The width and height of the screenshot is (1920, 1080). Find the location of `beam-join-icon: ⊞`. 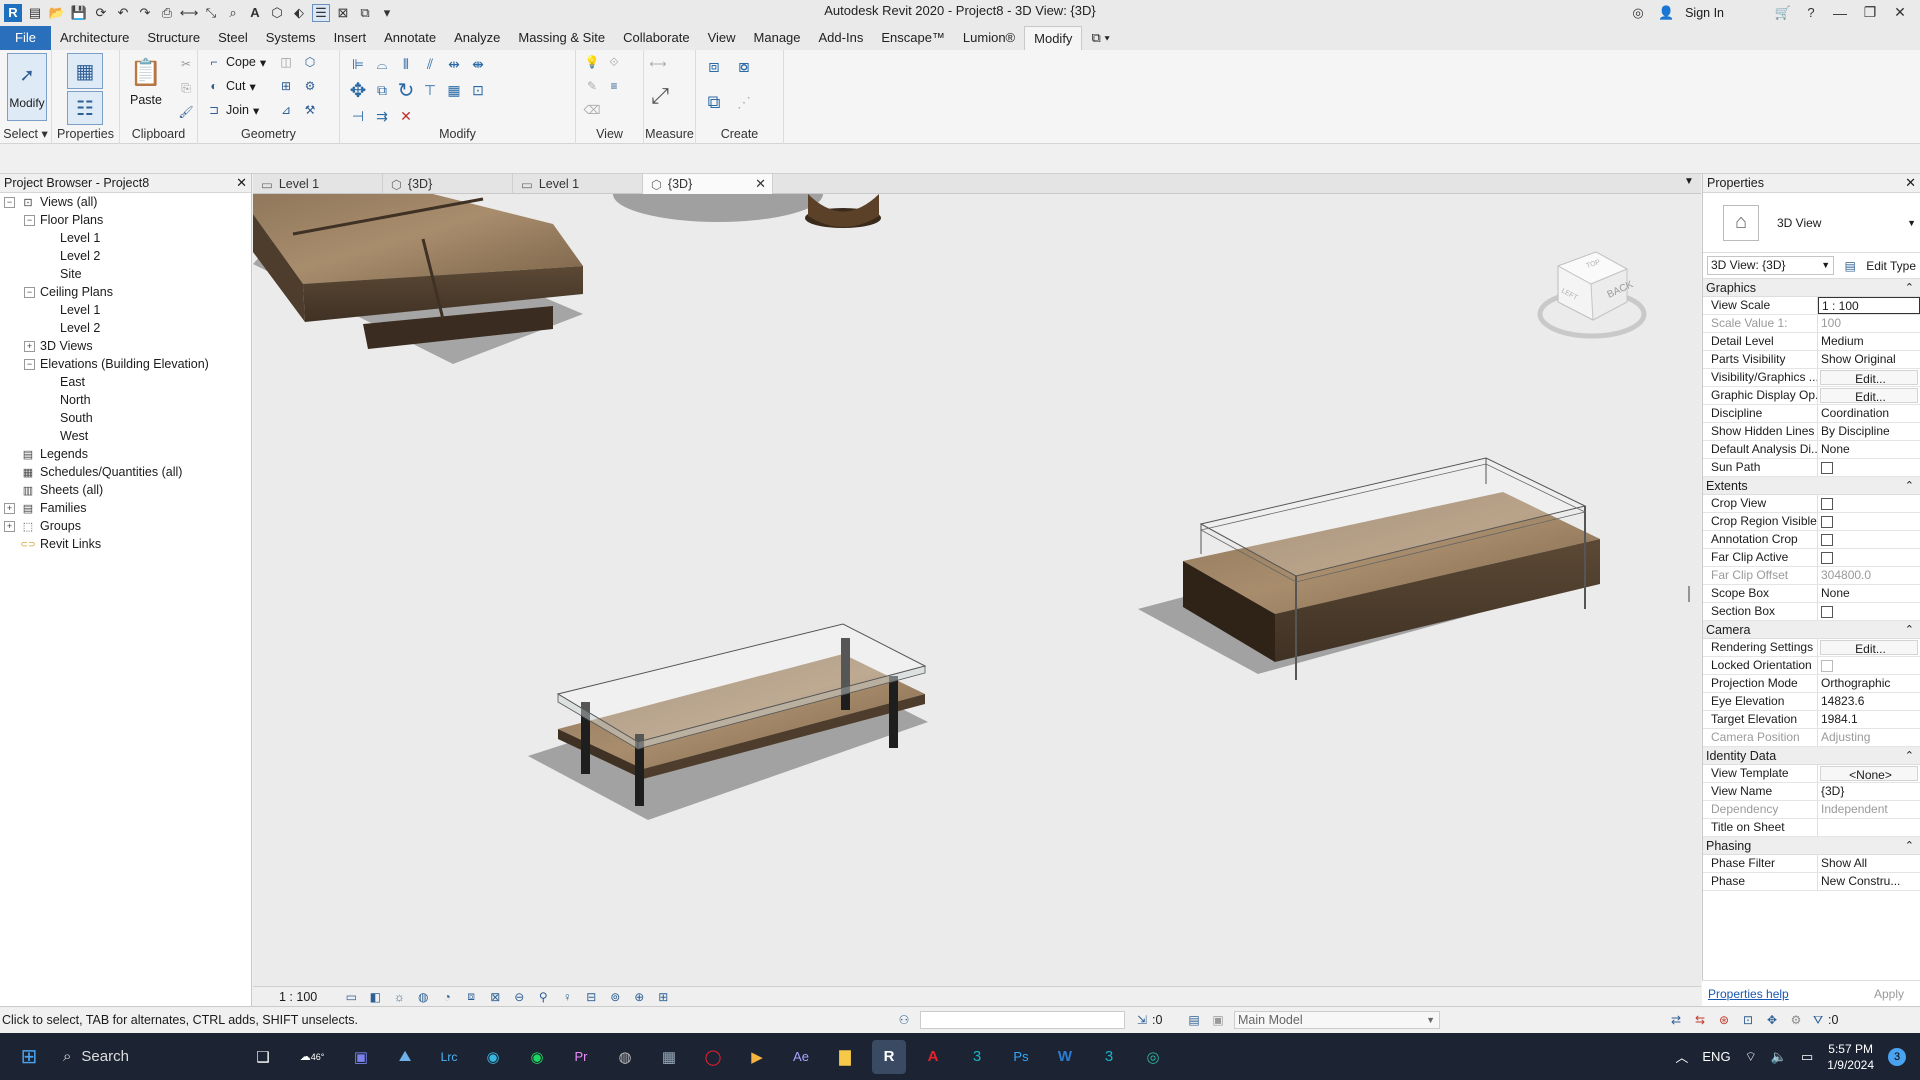

beam-join-icon: ⊞ is located at coordinates (286, 86).